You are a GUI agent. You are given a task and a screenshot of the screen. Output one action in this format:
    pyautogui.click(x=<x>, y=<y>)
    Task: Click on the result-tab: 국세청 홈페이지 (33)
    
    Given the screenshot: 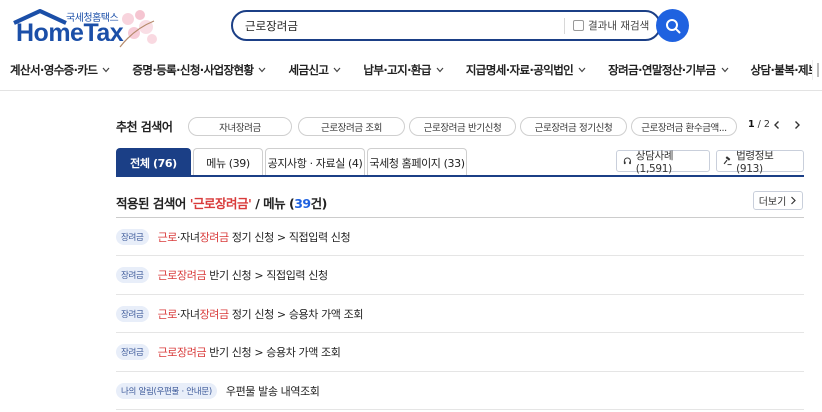 What is the action you would take?
    pyautogui.click(x=417, y=162)
    